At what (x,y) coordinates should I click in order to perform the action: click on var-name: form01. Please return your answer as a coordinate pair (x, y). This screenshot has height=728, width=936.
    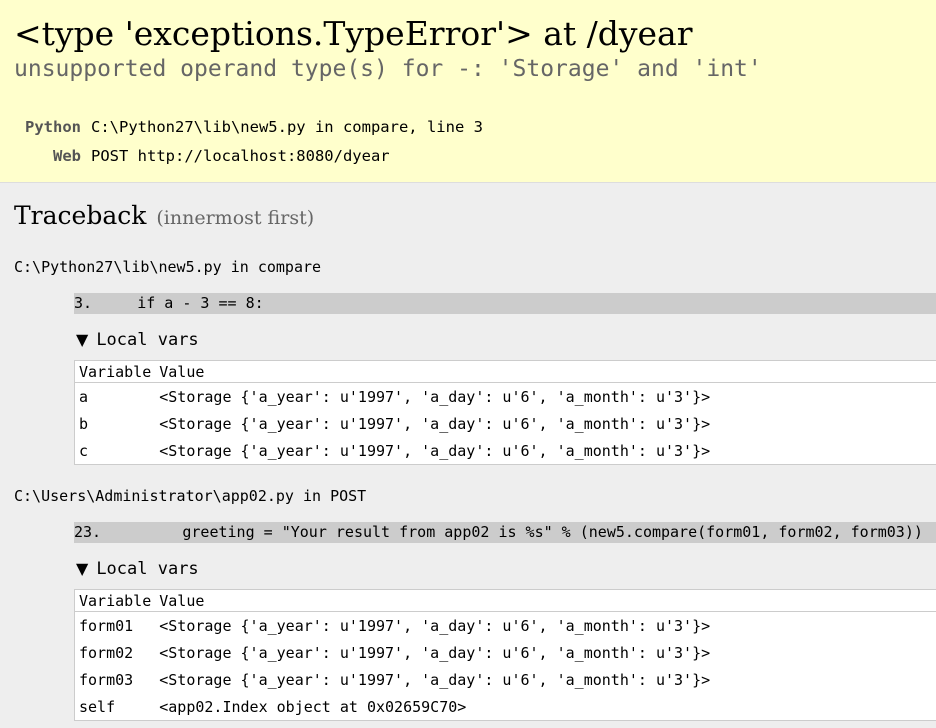
    Looking at the image, I should click on (106, 625).